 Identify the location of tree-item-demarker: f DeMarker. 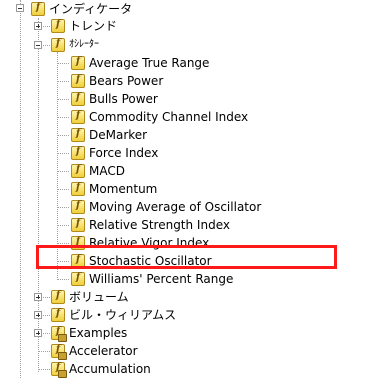
(109, 135).